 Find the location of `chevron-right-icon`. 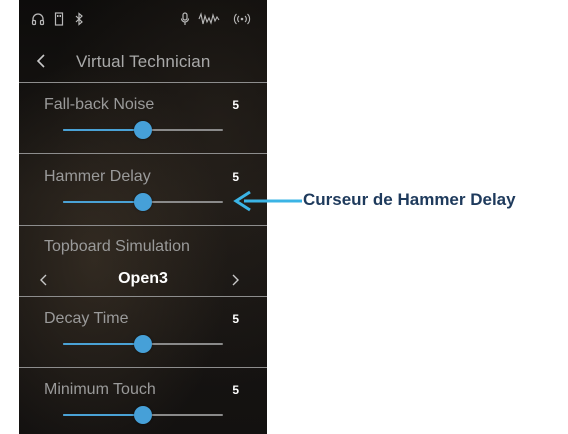

chevron-right-icon is located at coordinates (235, 280).